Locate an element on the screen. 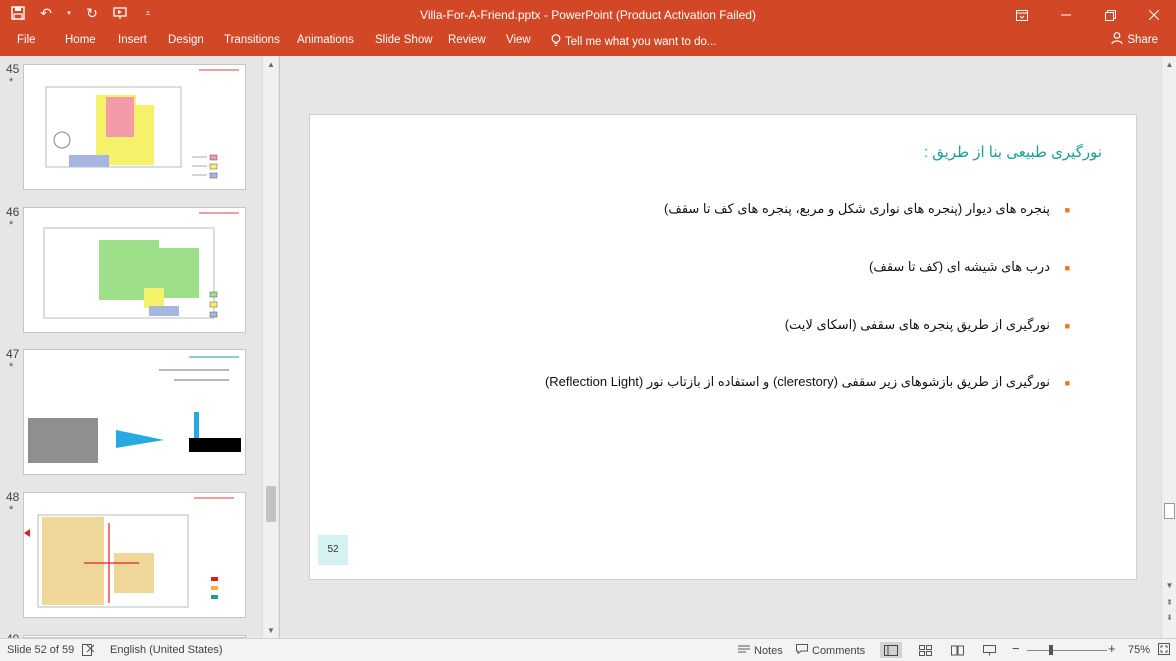 Image resolution: width=1176 pixels, height=661 pixels. notes-button: Notes is located at coordinates (760, 650).